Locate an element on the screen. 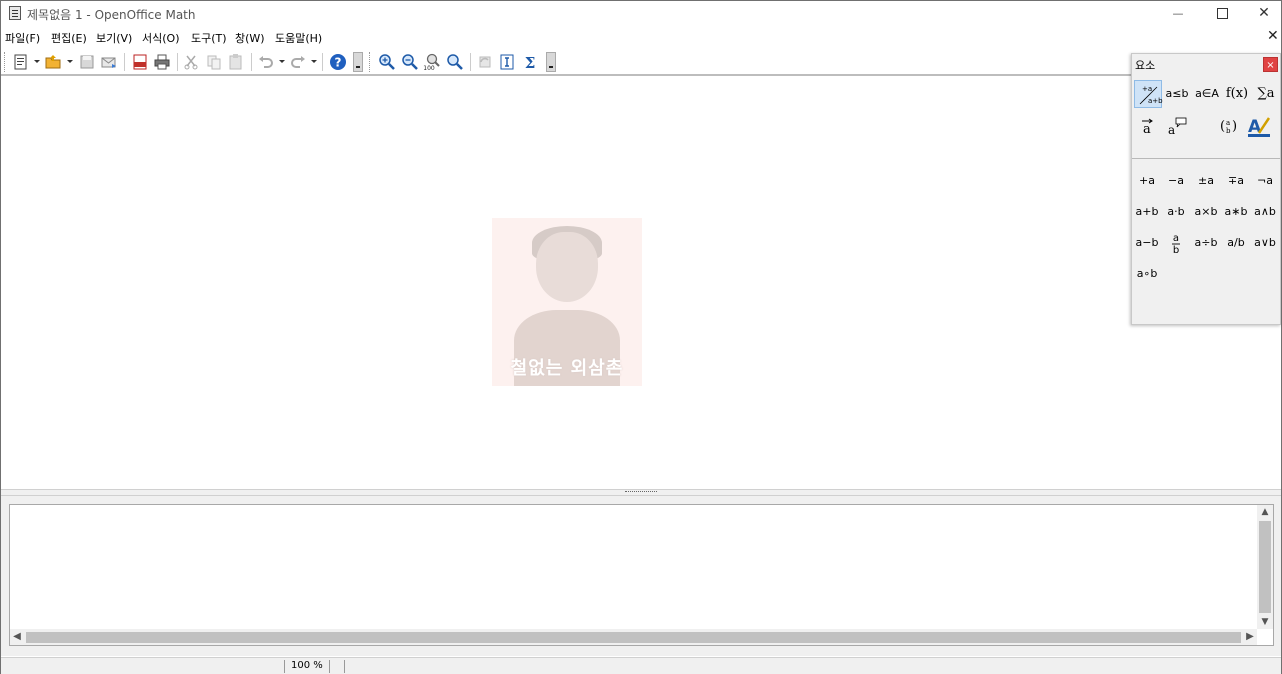  new-document-icon is located at coordinates (21, 62).